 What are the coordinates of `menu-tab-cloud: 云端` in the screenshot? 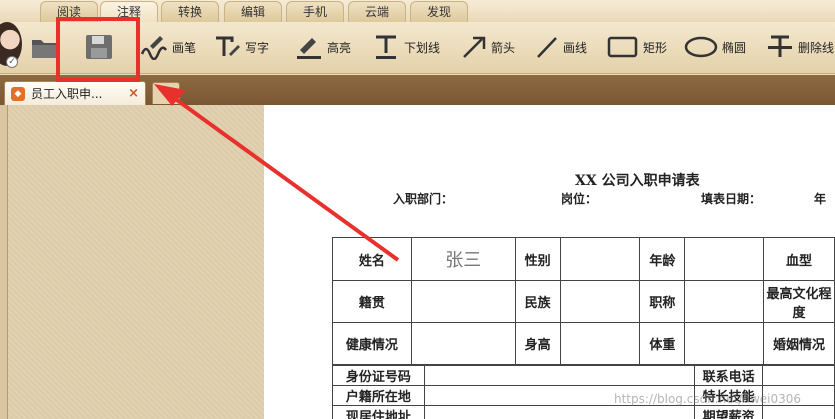 It's located at (377, 11).